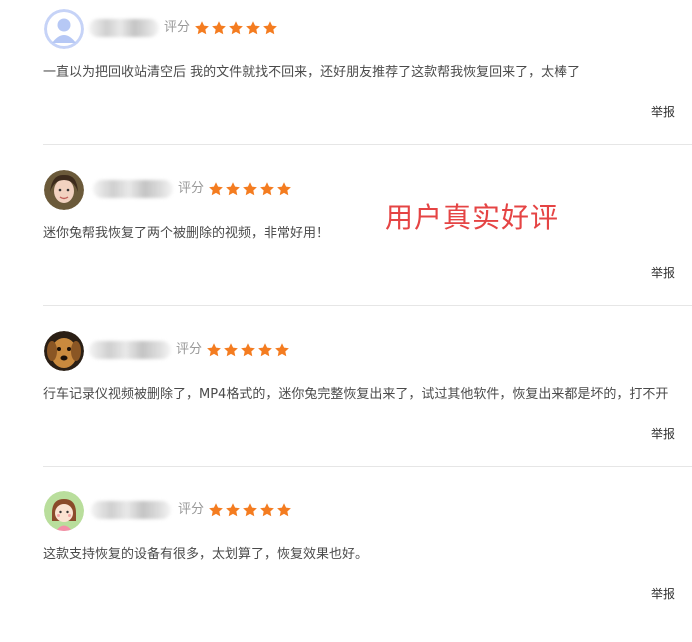  I want to click on overlay-title: 用户真实好评, so click(472, 217).